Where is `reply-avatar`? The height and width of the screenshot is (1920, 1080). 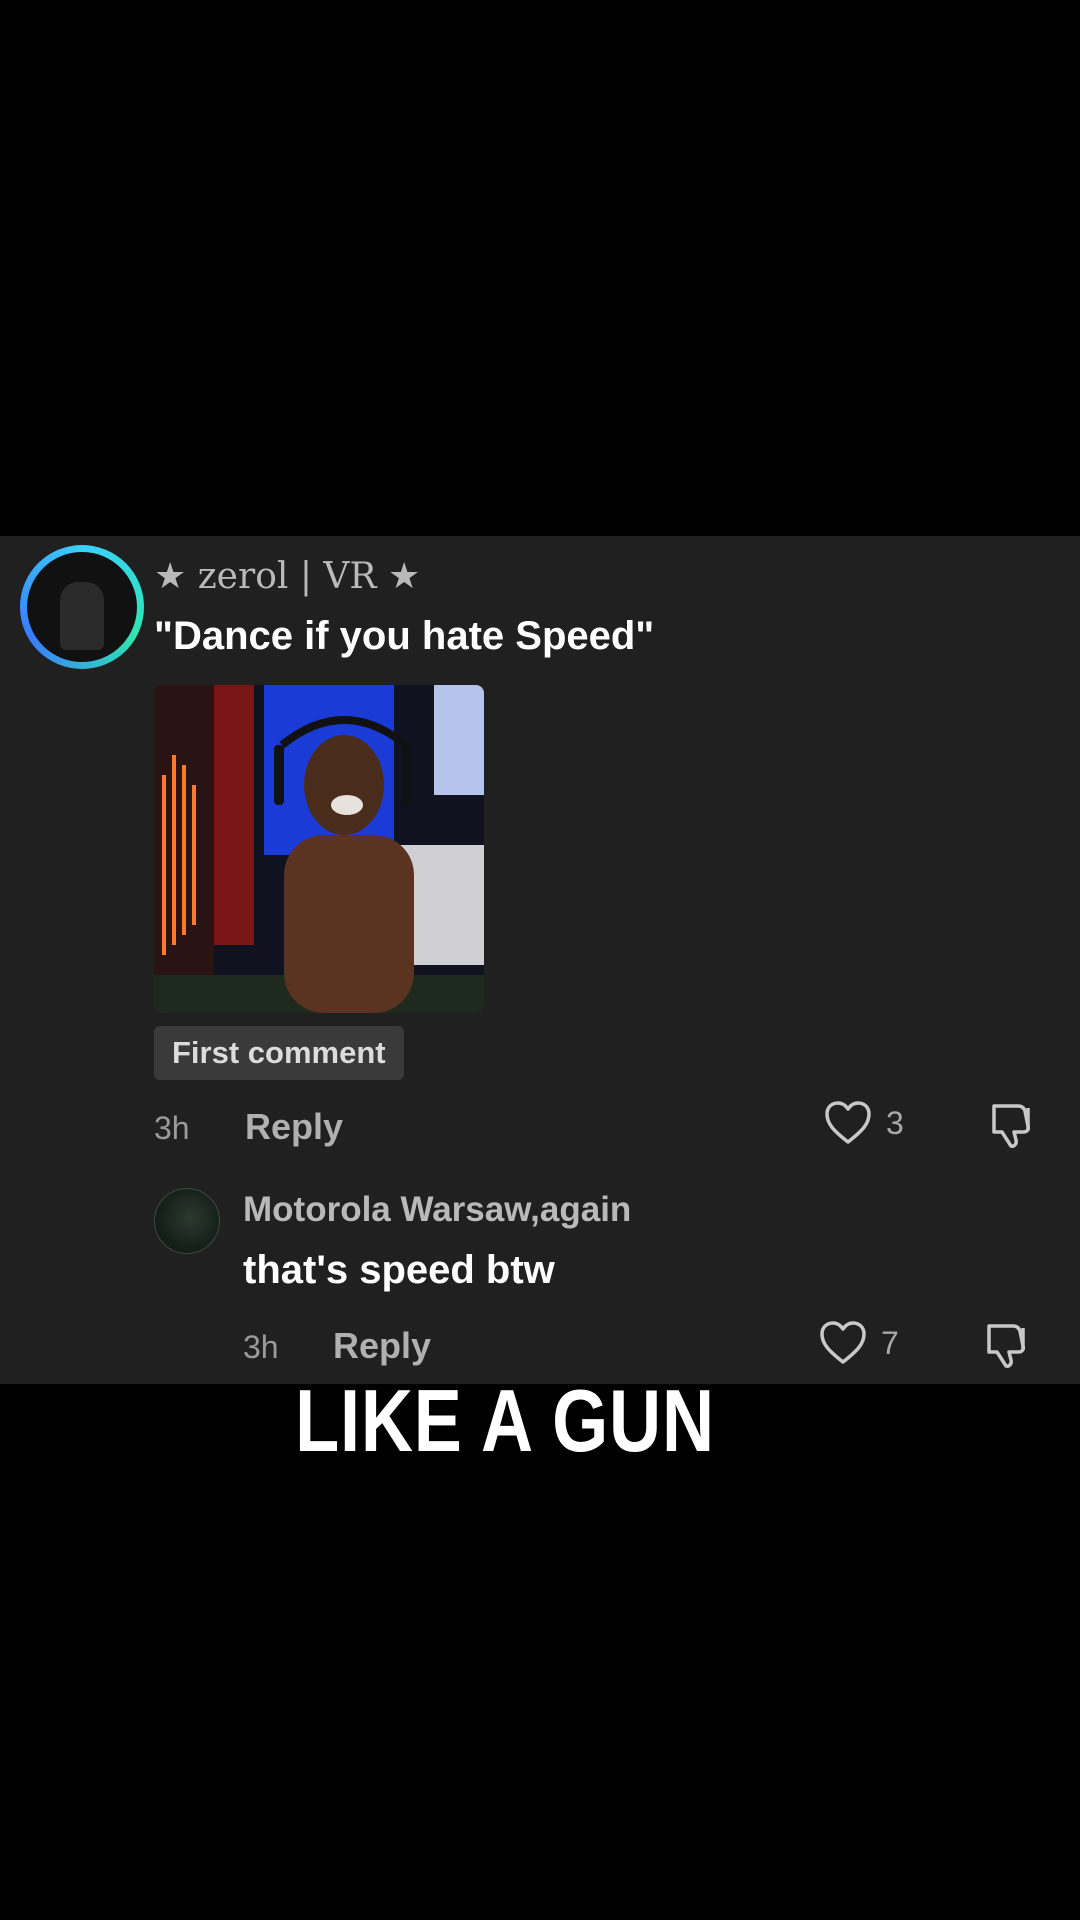
reply-avatar is located at coordinates (187, 1221).